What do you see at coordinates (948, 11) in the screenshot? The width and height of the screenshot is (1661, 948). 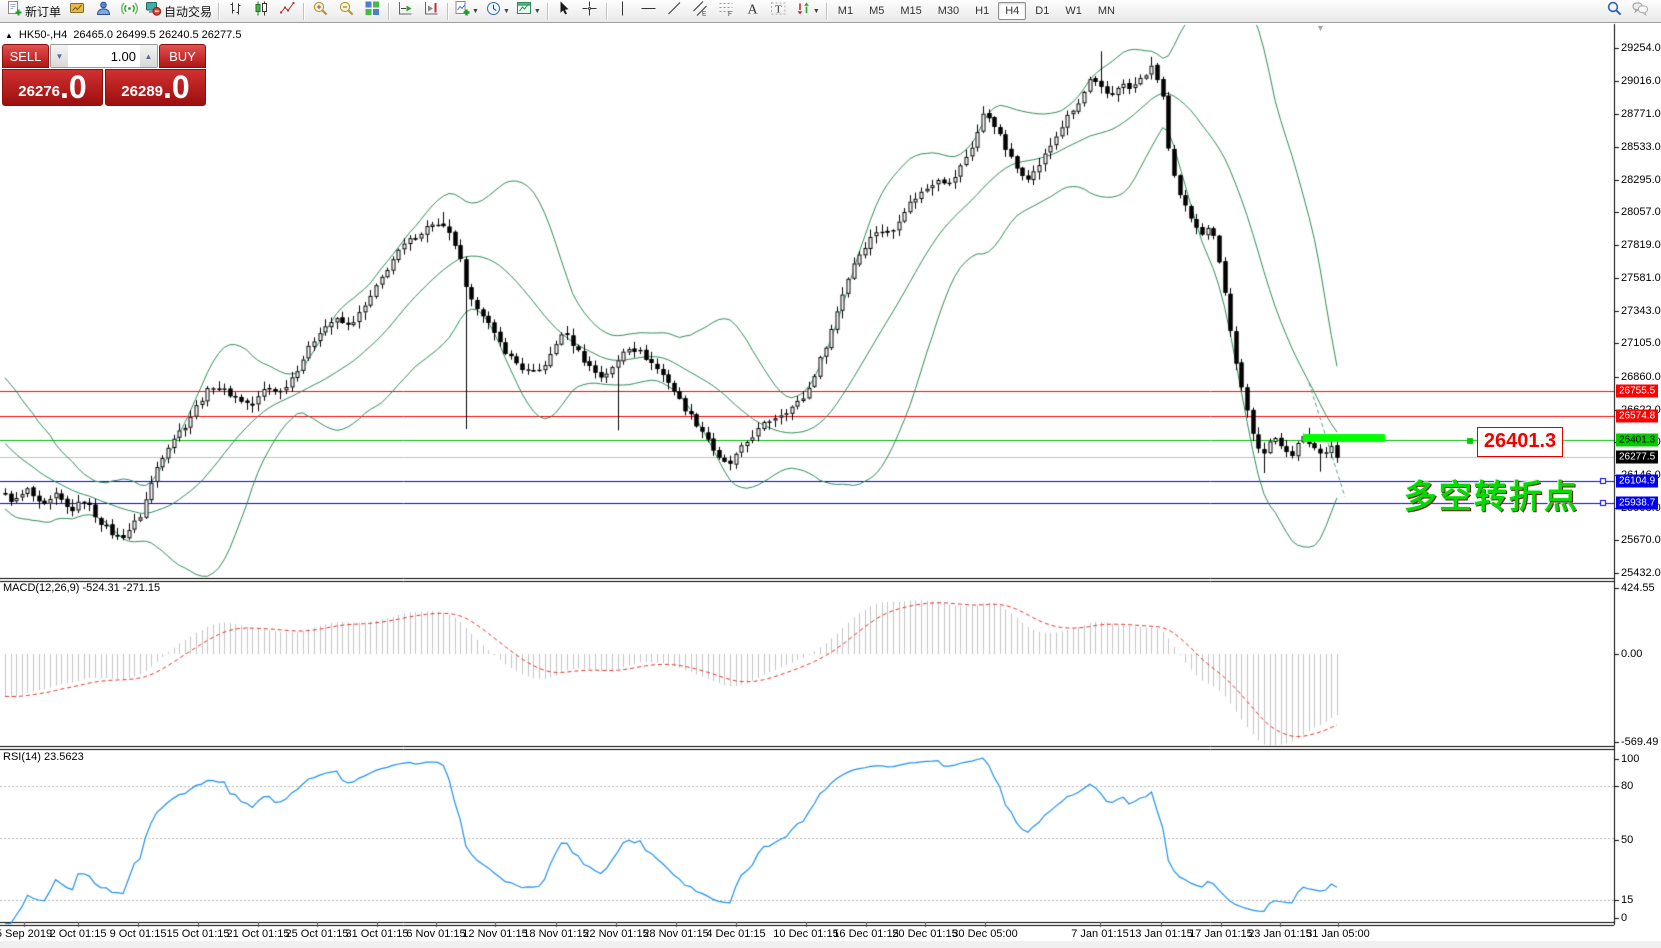 I see `timeframe-M30: M30` at bounding box center [948, 11].